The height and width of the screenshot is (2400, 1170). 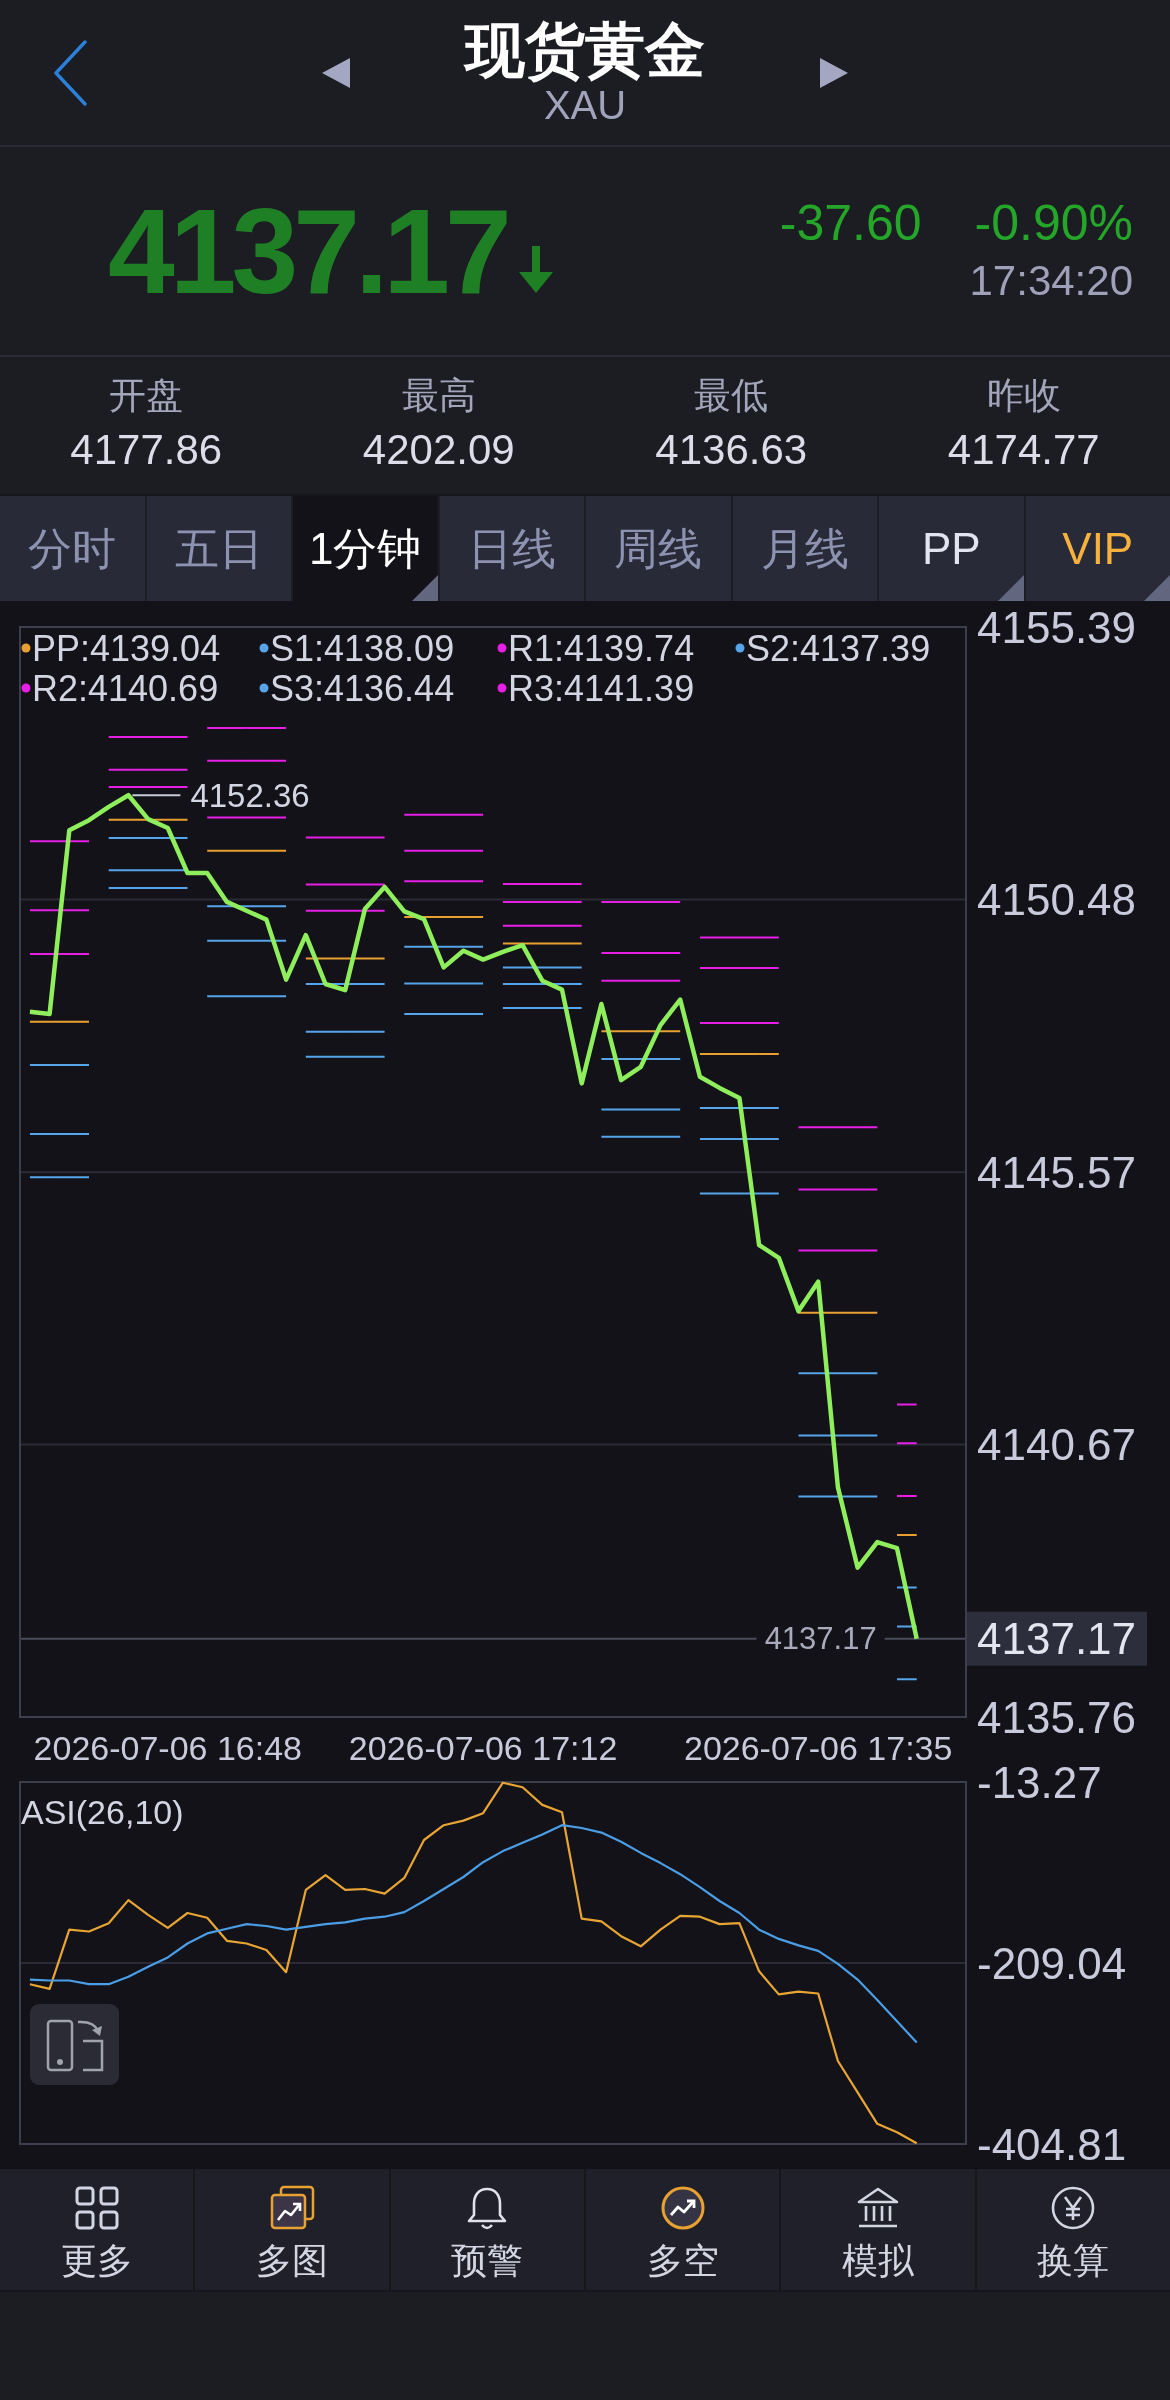 What do you see at coordinates (601, 688) in the screenshot?
I see `legend-label: R3:4141.39` at bounding box center [601, 688].